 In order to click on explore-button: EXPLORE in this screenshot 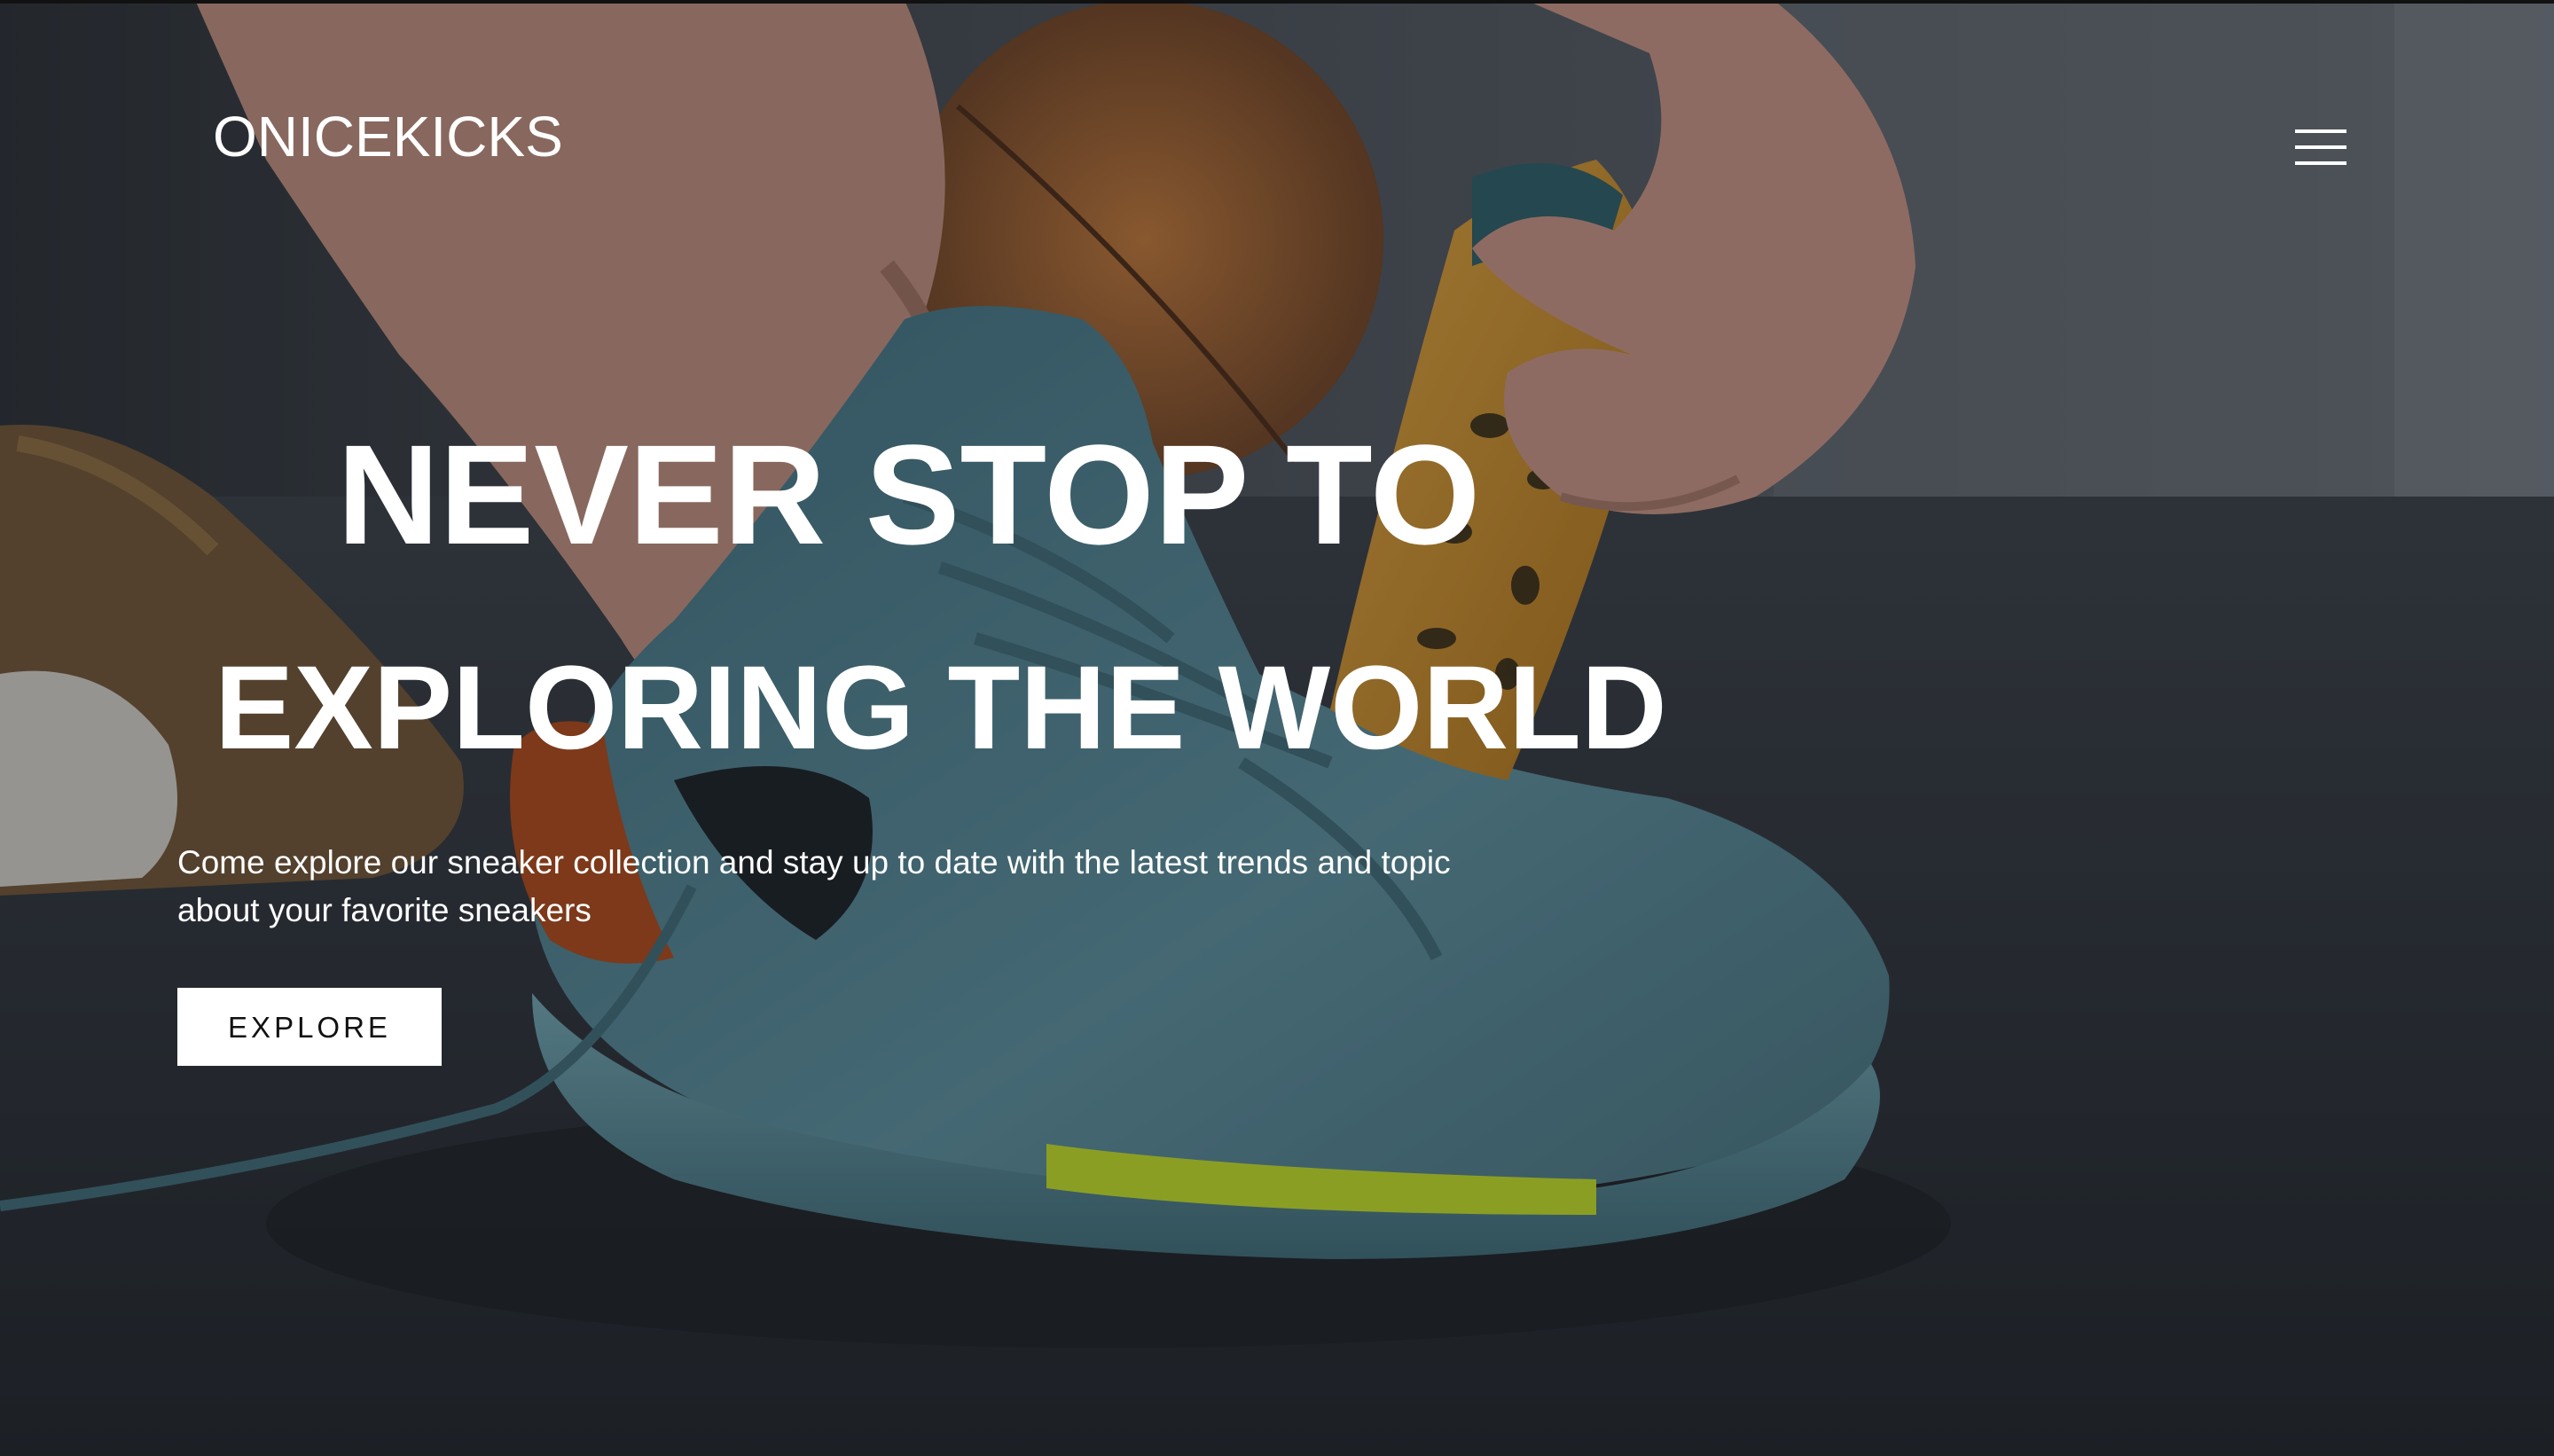, I will do `click(309, 1027)`.